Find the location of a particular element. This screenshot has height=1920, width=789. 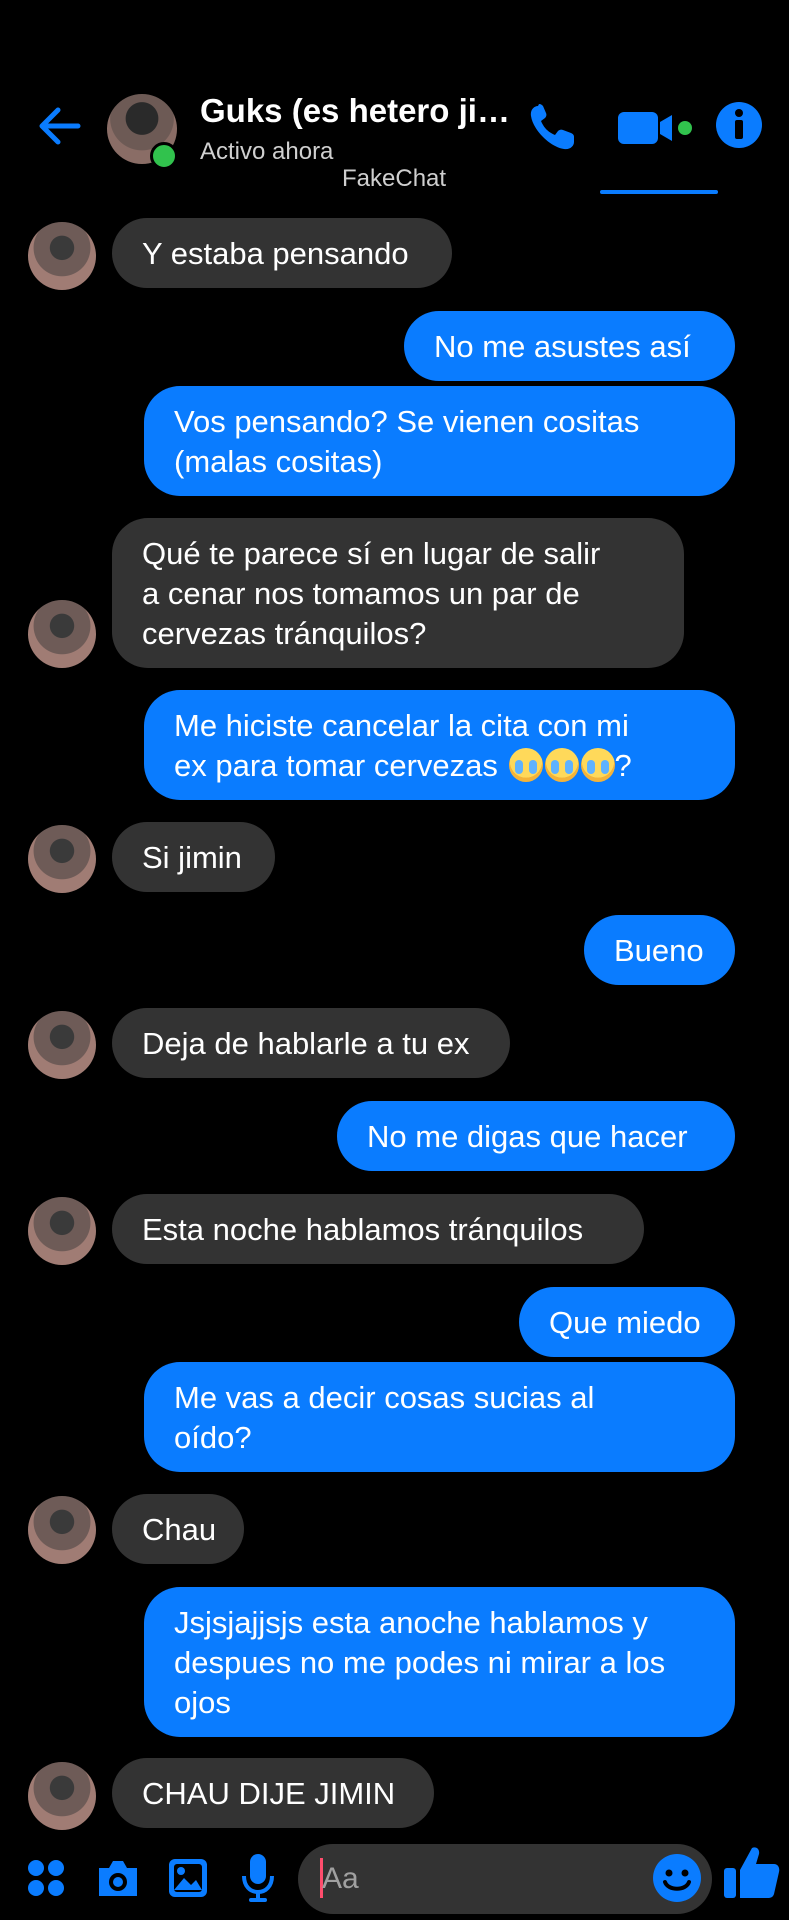

message-text: Chau is located at coordinates (179, 1529).